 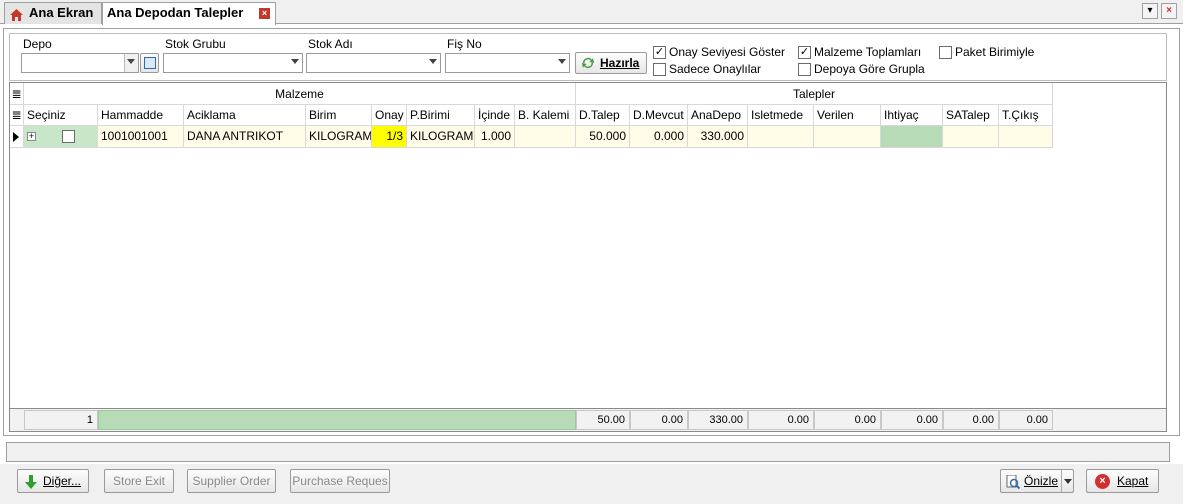 What do you see at coordinates (814, 94) in the screenshot?
I see `band-talepler: Talepler` at bounding box center [814, 94].